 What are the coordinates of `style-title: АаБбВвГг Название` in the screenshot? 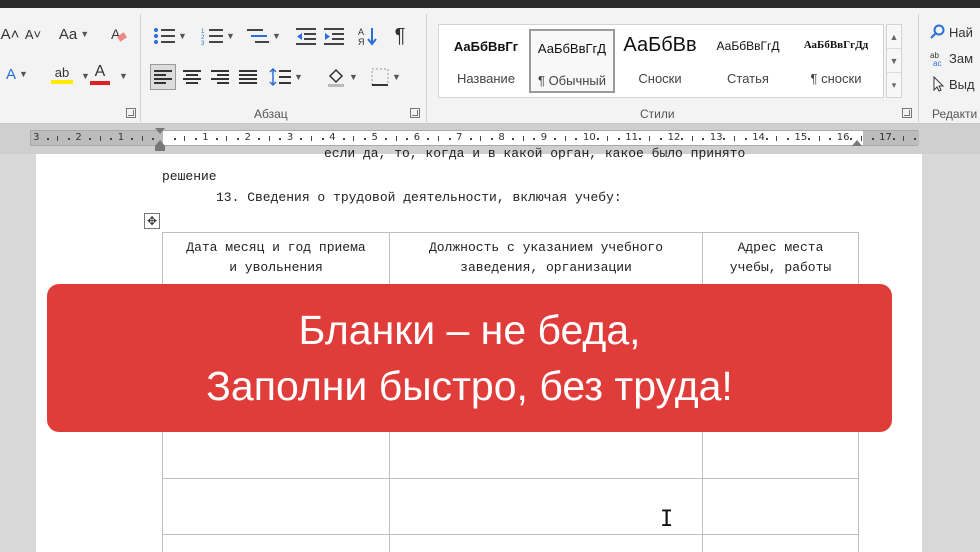 It's located at (486, 61).